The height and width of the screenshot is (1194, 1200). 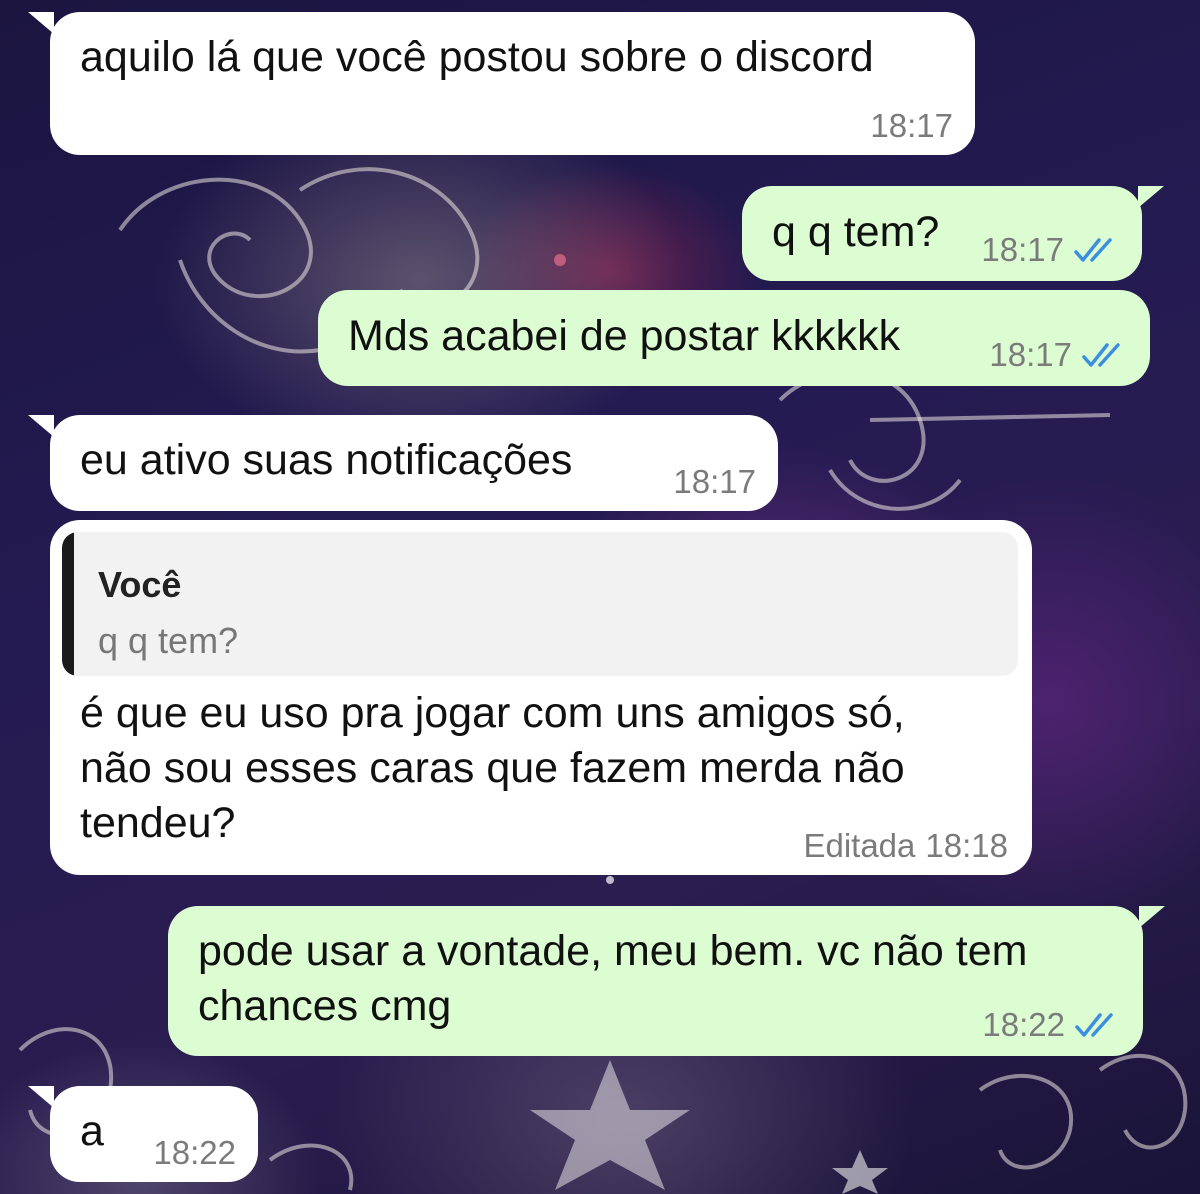 What do you see at coordinates (492, 768) in the screenshot?
I see `message-text-line-2: não sou esses caras que fazem merda não` at bounding box center [492, 768].